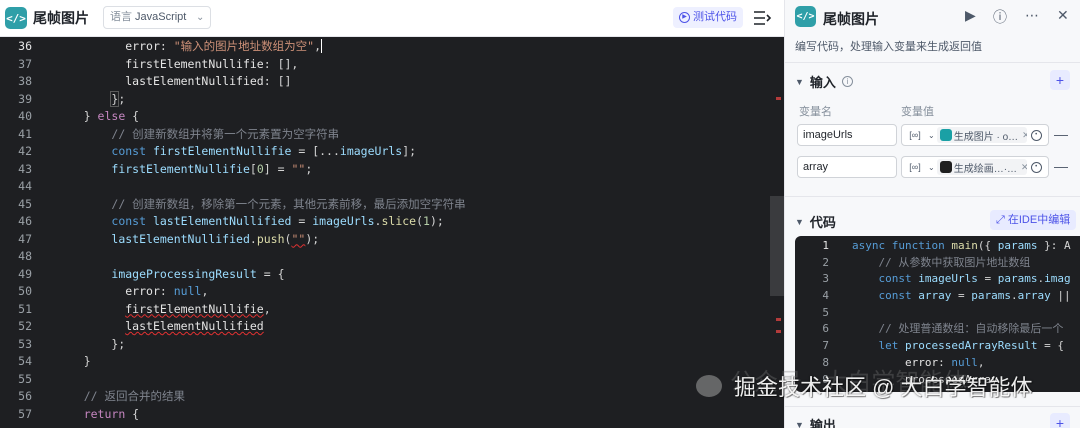 The width and height of the screenshot is (1080, 428). I want to click on panel-description: 编写代码，处理输入变量来生成返回值, so click(888, 47).